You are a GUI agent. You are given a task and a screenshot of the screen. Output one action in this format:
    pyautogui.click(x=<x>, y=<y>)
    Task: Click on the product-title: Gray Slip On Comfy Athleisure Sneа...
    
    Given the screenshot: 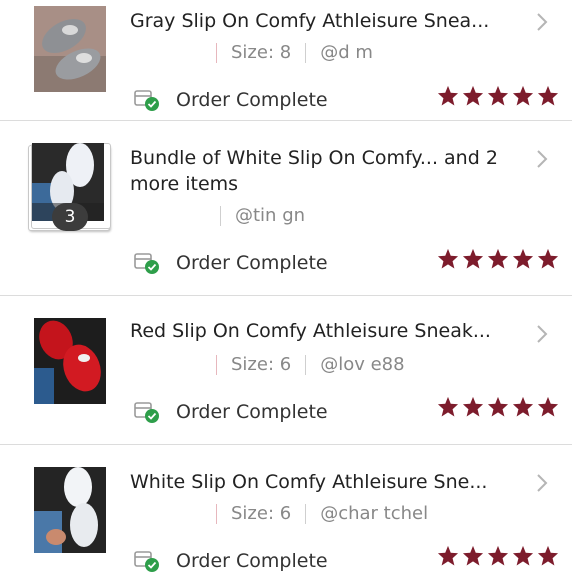 What is the action you would take?
    pyautogui.click(x=310, y=21)
    